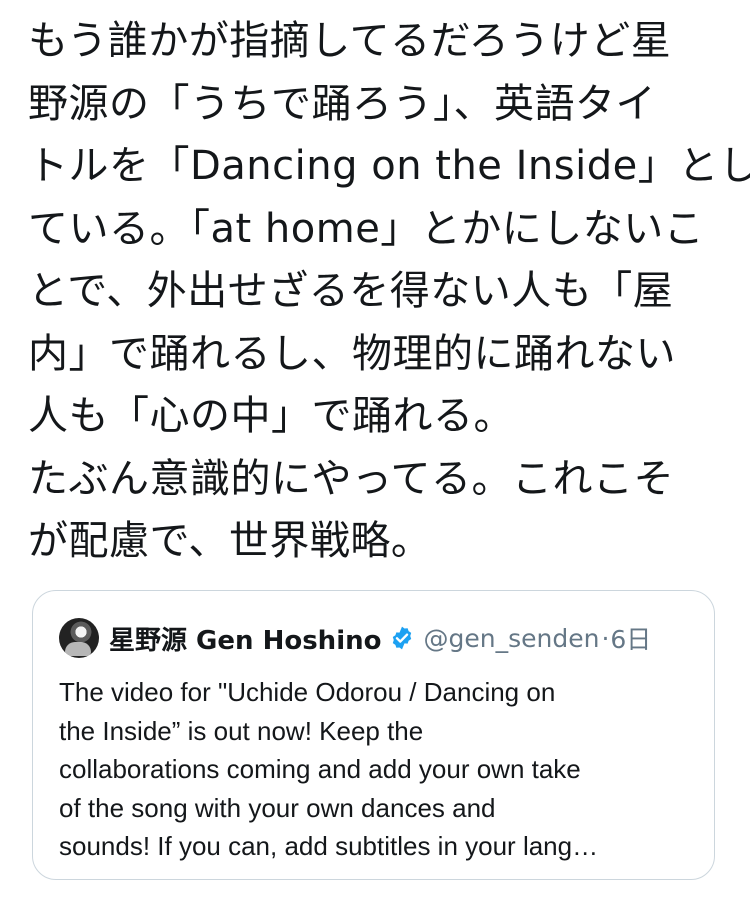 The width and height of the screenshot is (750, 905). What do you see at coordinates (351, 291) in the screenshot?
I see `tweet-text-line: とで、外出せざるを得ない人も「屋` at bounding box center [351, 291].